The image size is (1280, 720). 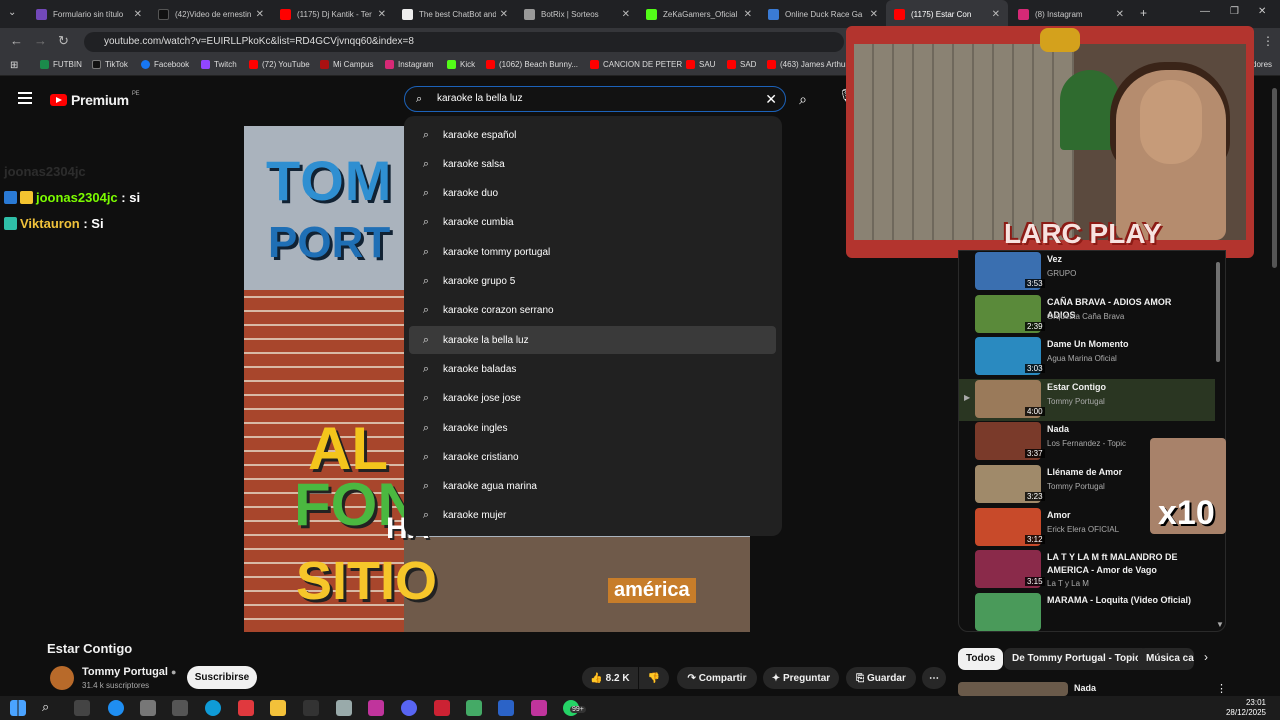 What do you see at coordinates (592, 457) in the screenshot?
I see `search-suggestion: ⌕ karaoke cristiano` at bounding box center [592, 457].